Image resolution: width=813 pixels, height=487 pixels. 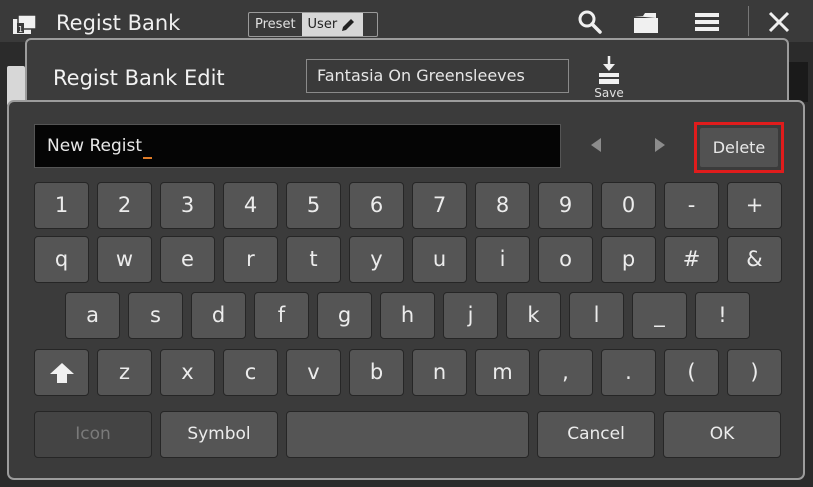 What do you see at coordinates (748, 21) in the screenshot?
I see `toolbar-divider` at bounding box center [748, 21].